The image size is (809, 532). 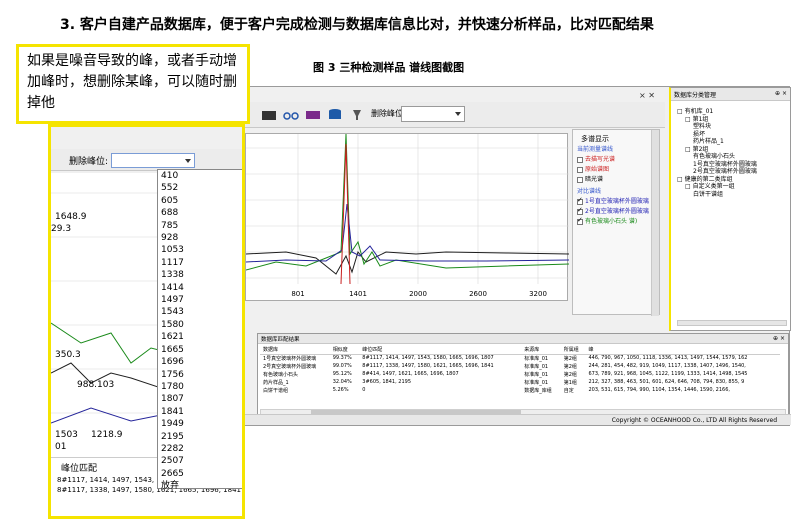 What do you see at coordinates (573, 350) in the screenshot?
I see `column-header: 所属组` at bounding box center [573, 350].